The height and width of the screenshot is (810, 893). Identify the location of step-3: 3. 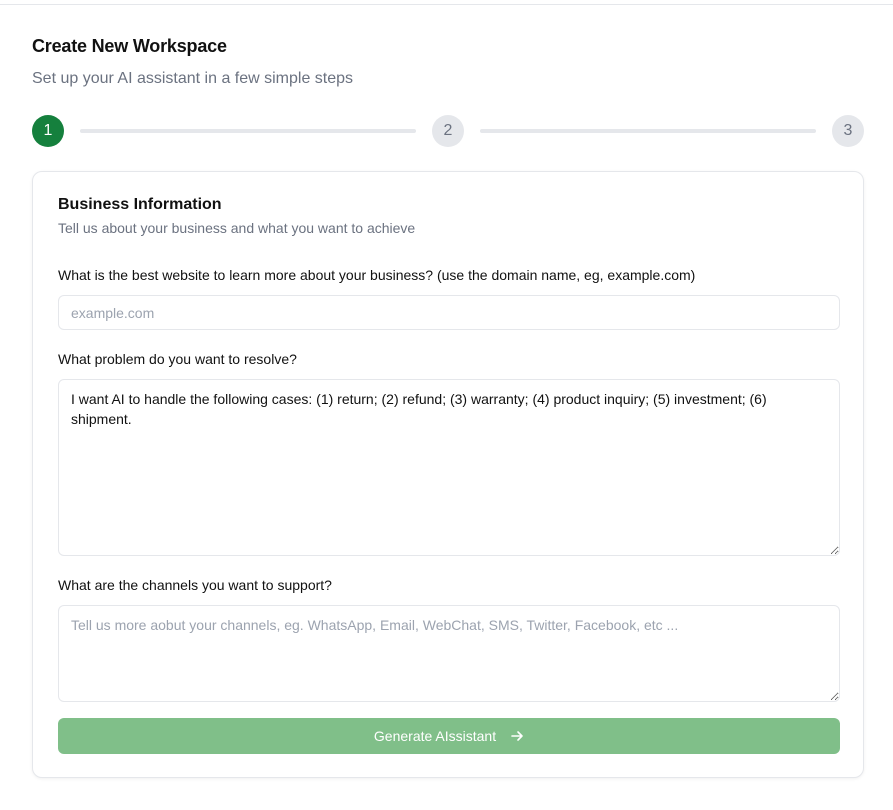
(848, 131).